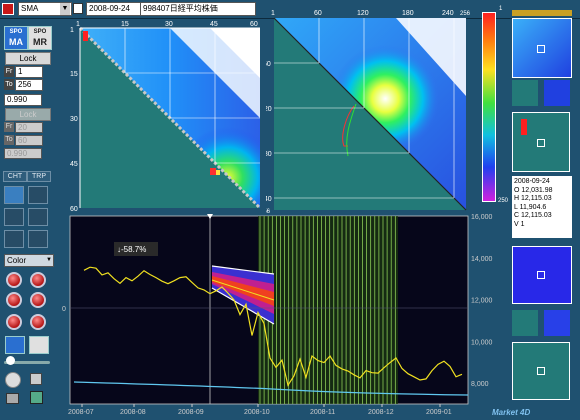  Describe the element at coordinates (72, 30) in the screenshot. I see `hm-left-left-tick-1: 1` at that location.